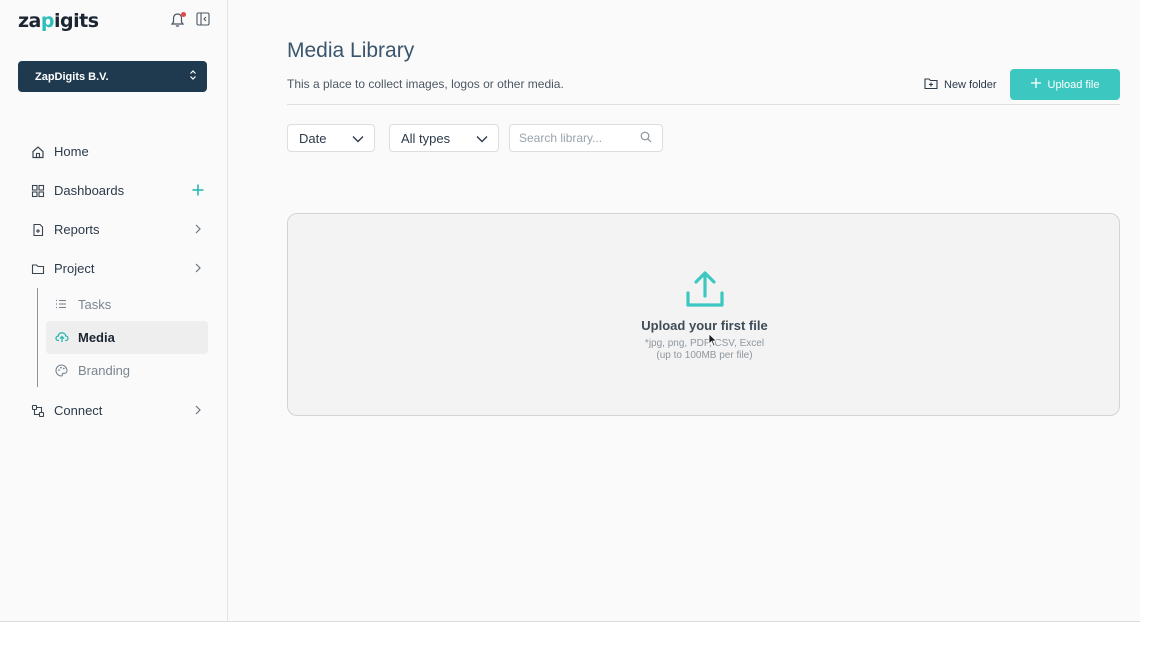 This screenshot has height=648, width=1152. Describe the element at coordinates (113, 151) in the screenshot. I see `sidebar-item-home: Home` at that location.